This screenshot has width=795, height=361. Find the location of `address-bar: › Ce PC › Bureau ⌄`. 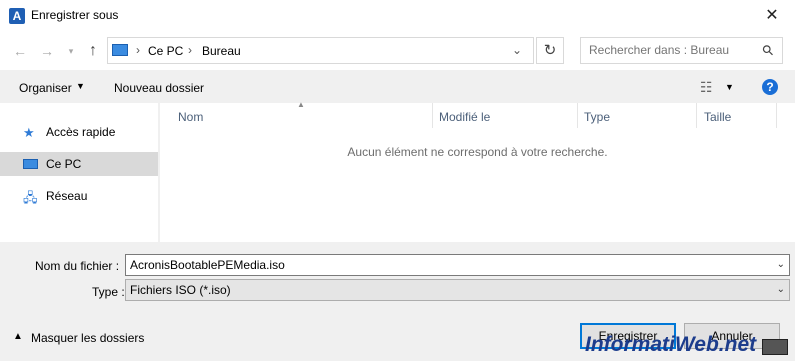

address-bar: › Ce PC › Bureau ⌄ is located at coordinates (320, 50).